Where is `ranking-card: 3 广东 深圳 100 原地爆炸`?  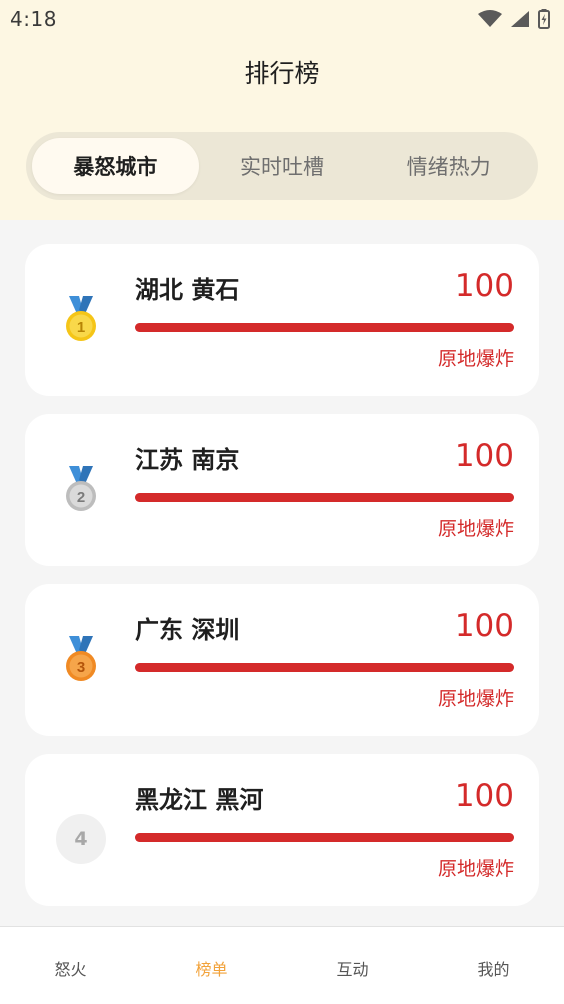 ranking-card: 3 广东 深圳 100 原地爆炸 is located at coordinates (282, 660).